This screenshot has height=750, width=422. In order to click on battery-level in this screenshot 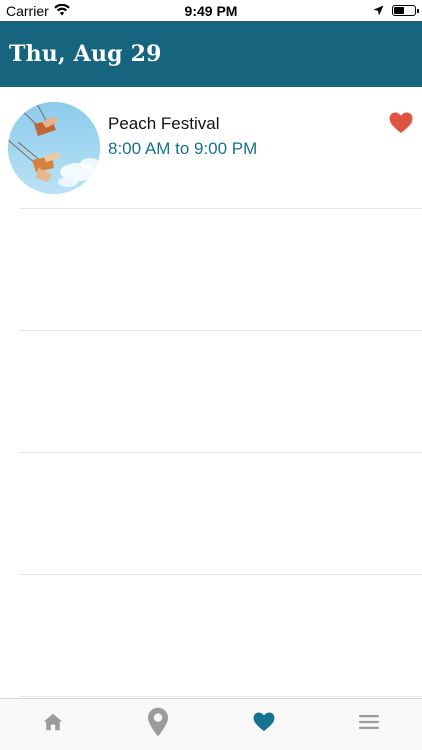, I will do `click(399, 10)`.